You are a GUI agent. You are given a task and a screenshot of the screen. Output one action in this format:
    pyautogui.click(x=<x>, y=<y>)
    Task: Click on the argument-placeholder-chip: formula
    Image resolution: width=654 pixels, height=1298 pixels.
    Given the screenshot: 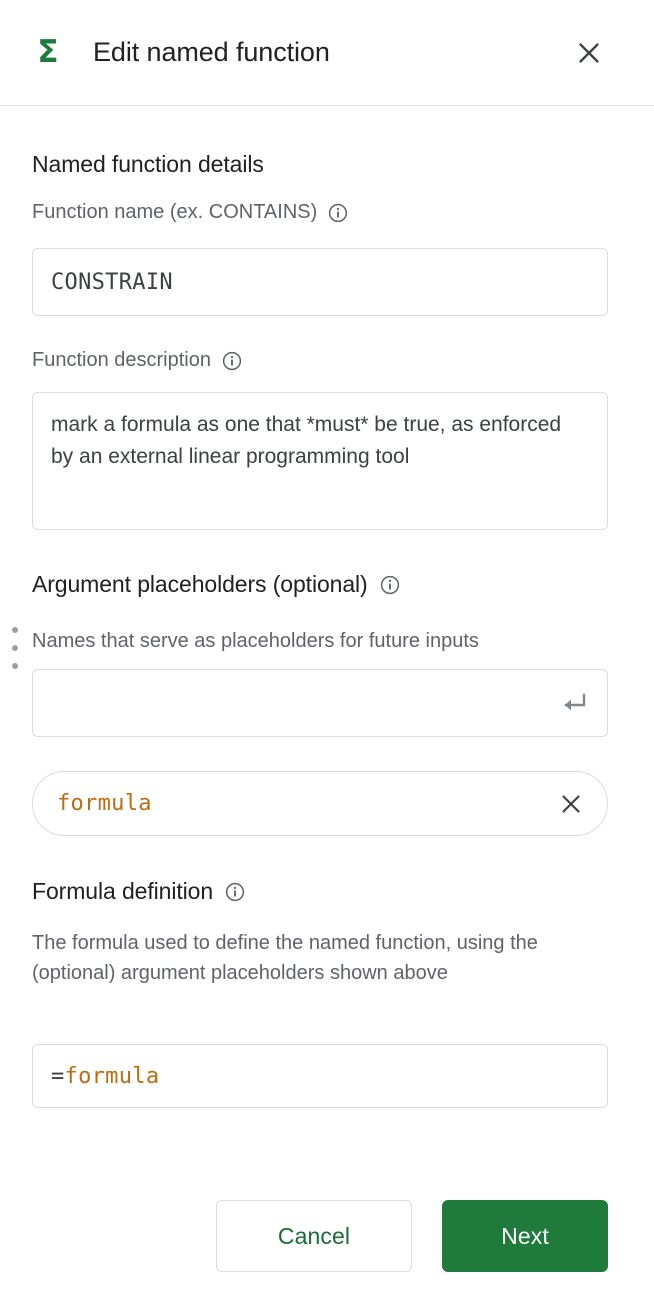 What is the action you would take?
    pyautogui.click(x=320, y=803)
    